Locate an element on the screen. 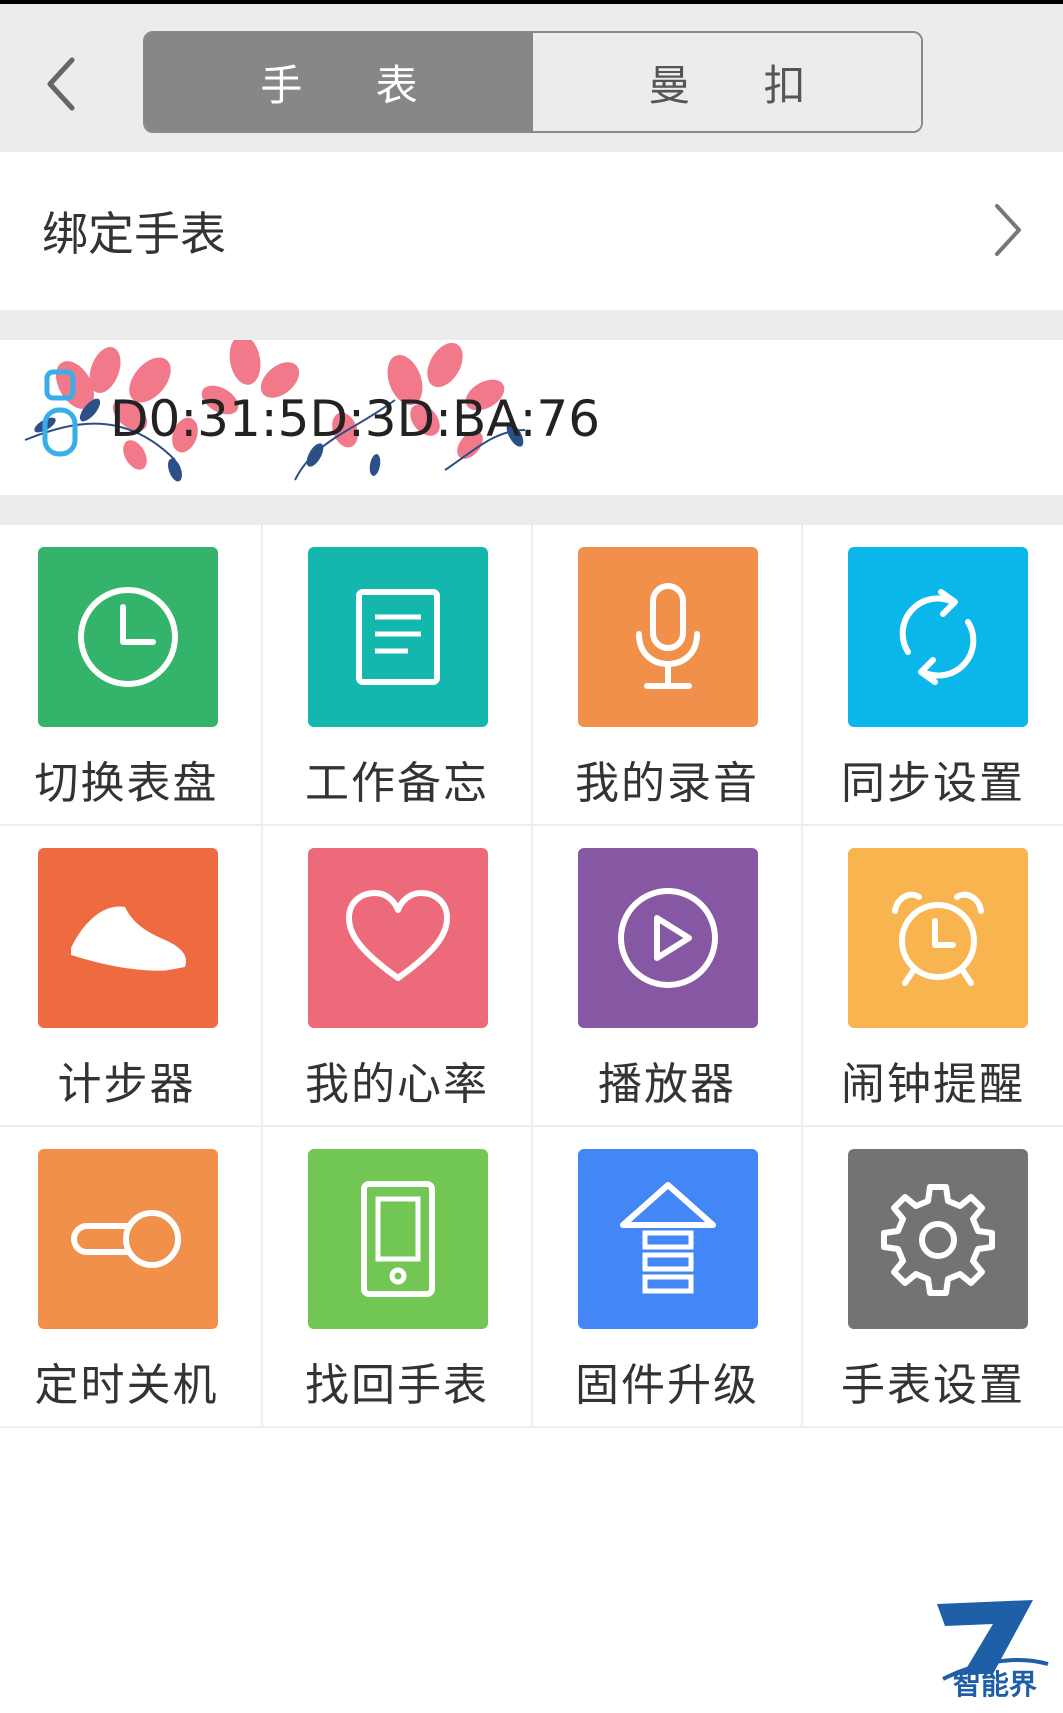  toggle-icon is located at coordinates (126, 1239).